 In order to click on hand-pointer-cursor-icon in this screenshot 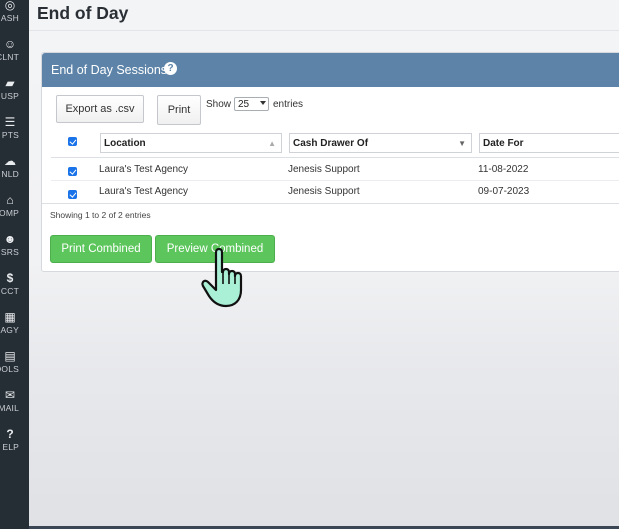, I will do `click(222, 277)`.